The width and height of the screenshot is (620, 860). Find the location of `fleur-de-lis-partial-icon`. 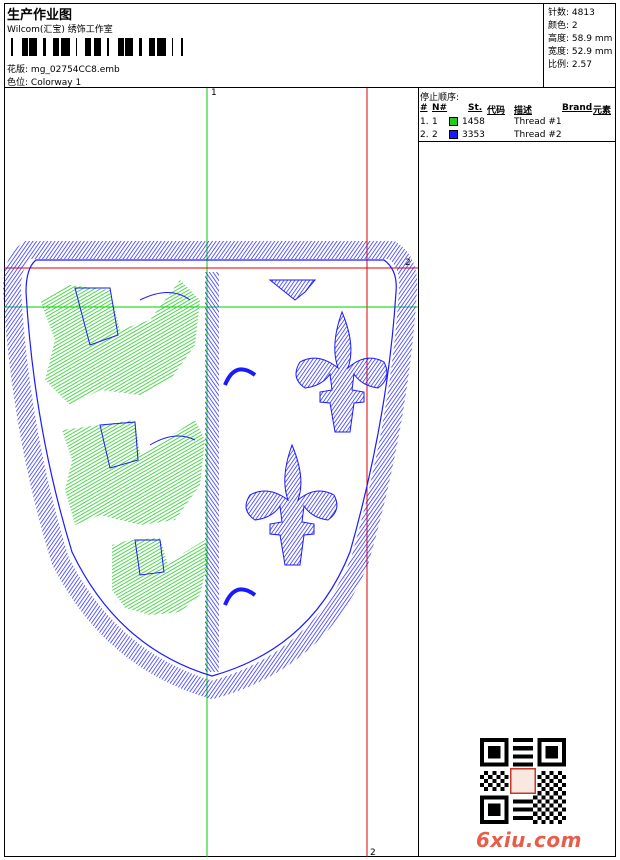

fleur-de-lis-partial-icon is located at coordinates (240, 486).